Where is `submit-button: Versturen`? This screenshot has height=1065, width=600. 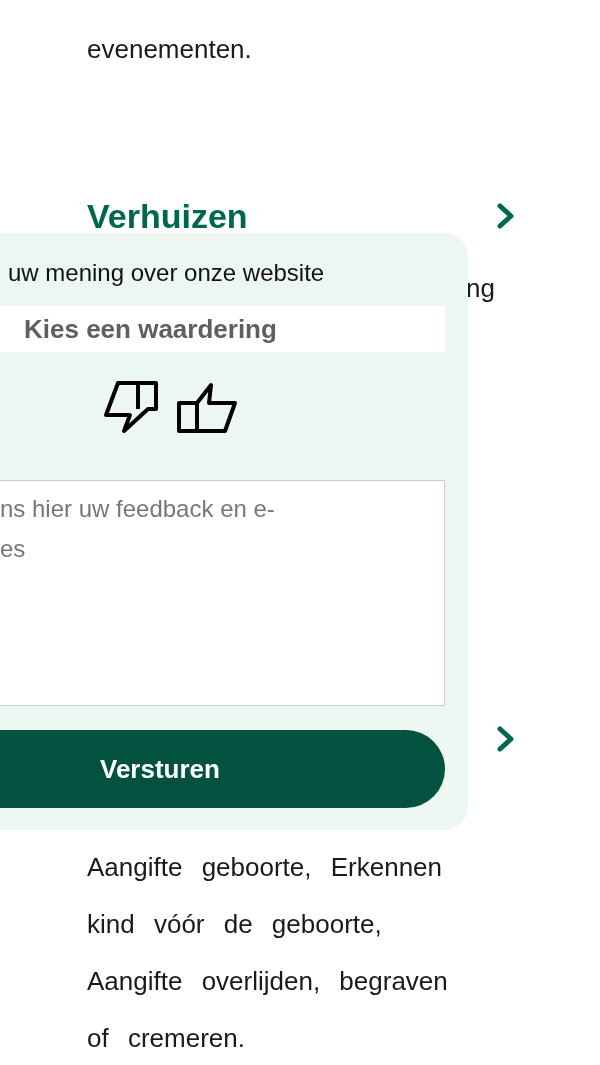
submit-button: Versturen is located at coordinates (222, 769).